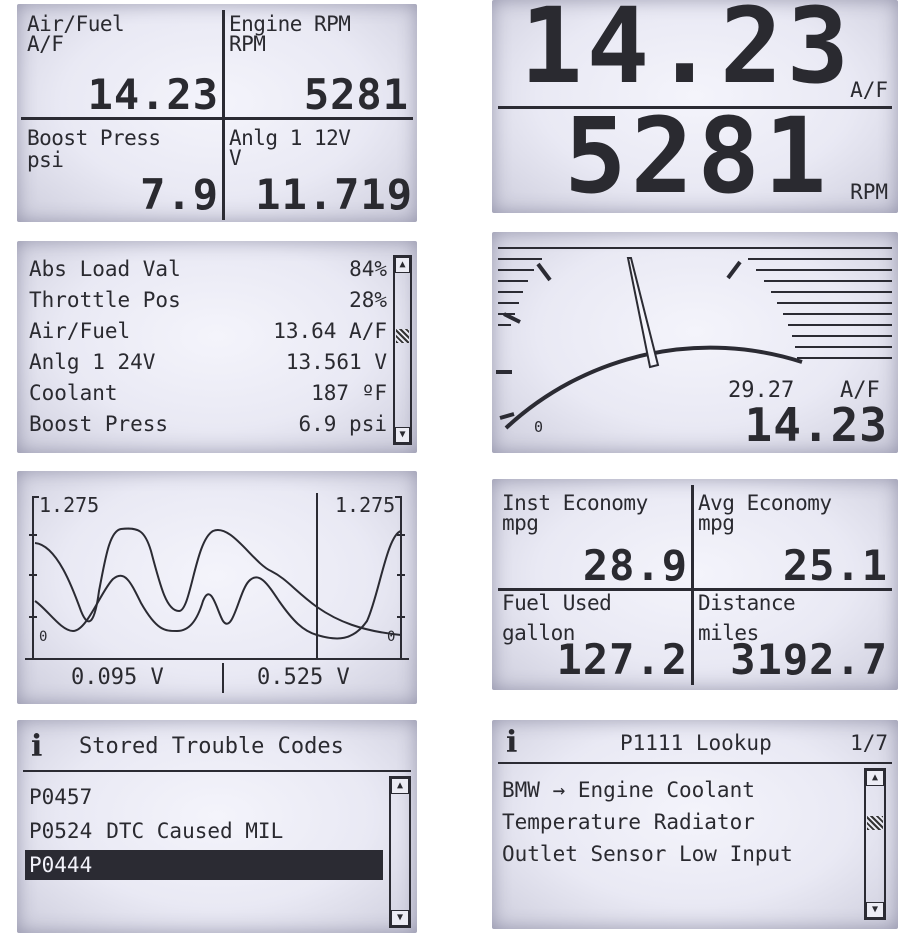 This screenshot has width=901, height=933. I want to click on param-row-value: 13.64 A/F, so click(330, 331).